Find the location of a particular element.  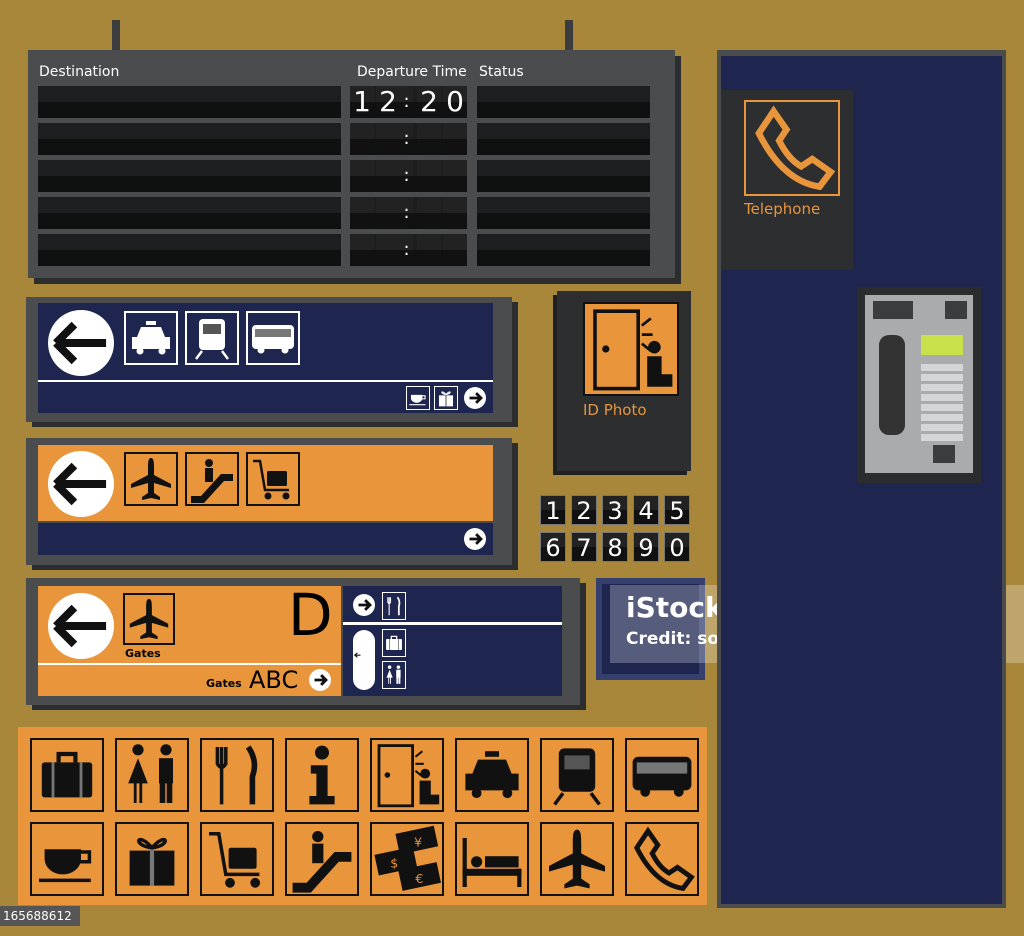

gates-label: Gates is located at coordinates (143, 653).